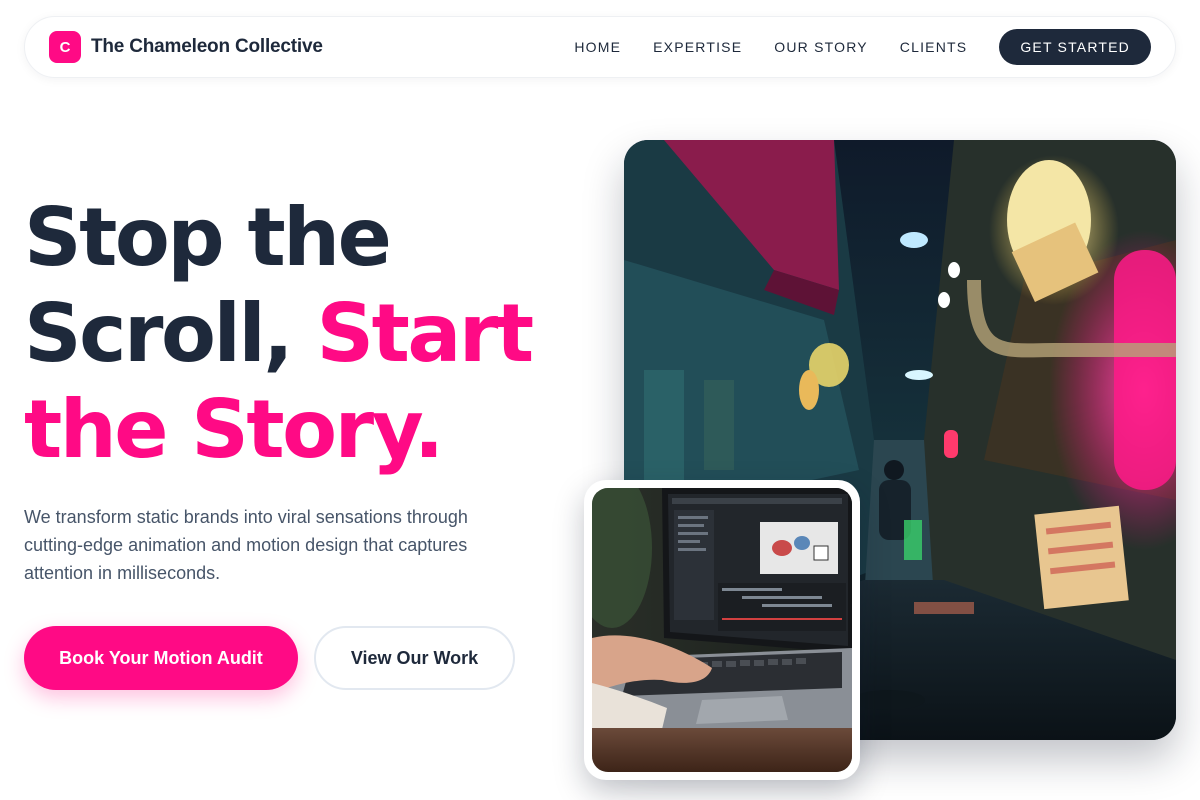 The image size is (1200, 800). Describe the element at coordinates (170, 333) in the screenshot. I see `hero-title-line2: Scroll,` at that location.